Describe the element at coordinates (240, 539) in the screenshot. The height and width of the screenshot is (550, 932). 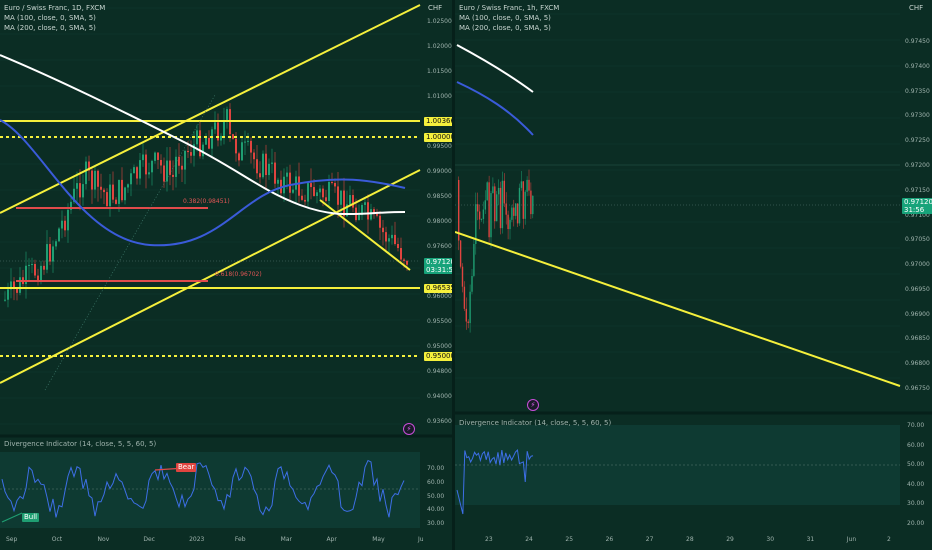
I see `time-tick: Feb` at that location.